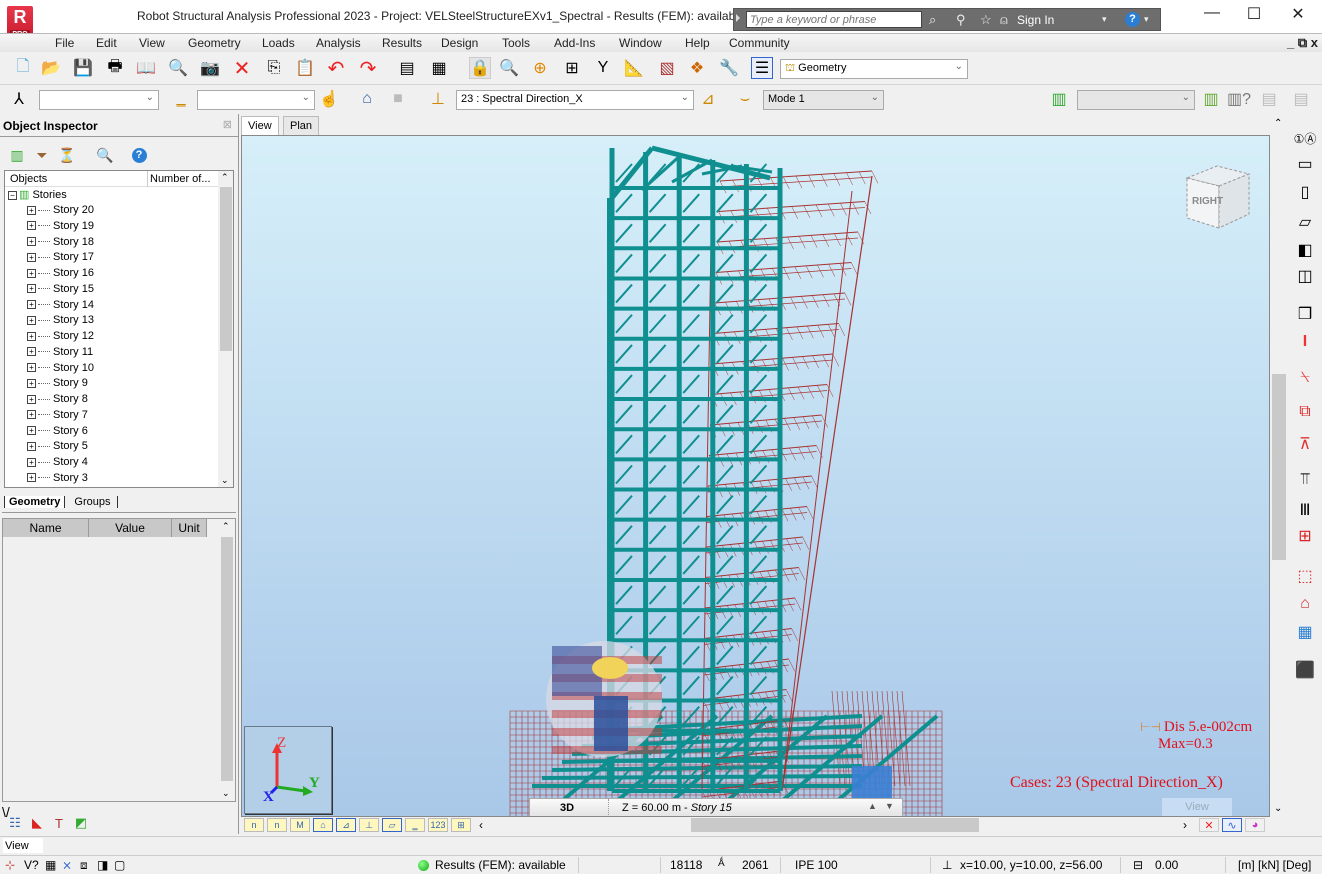  I want to click on values-icon: 123, so click(438, 825).